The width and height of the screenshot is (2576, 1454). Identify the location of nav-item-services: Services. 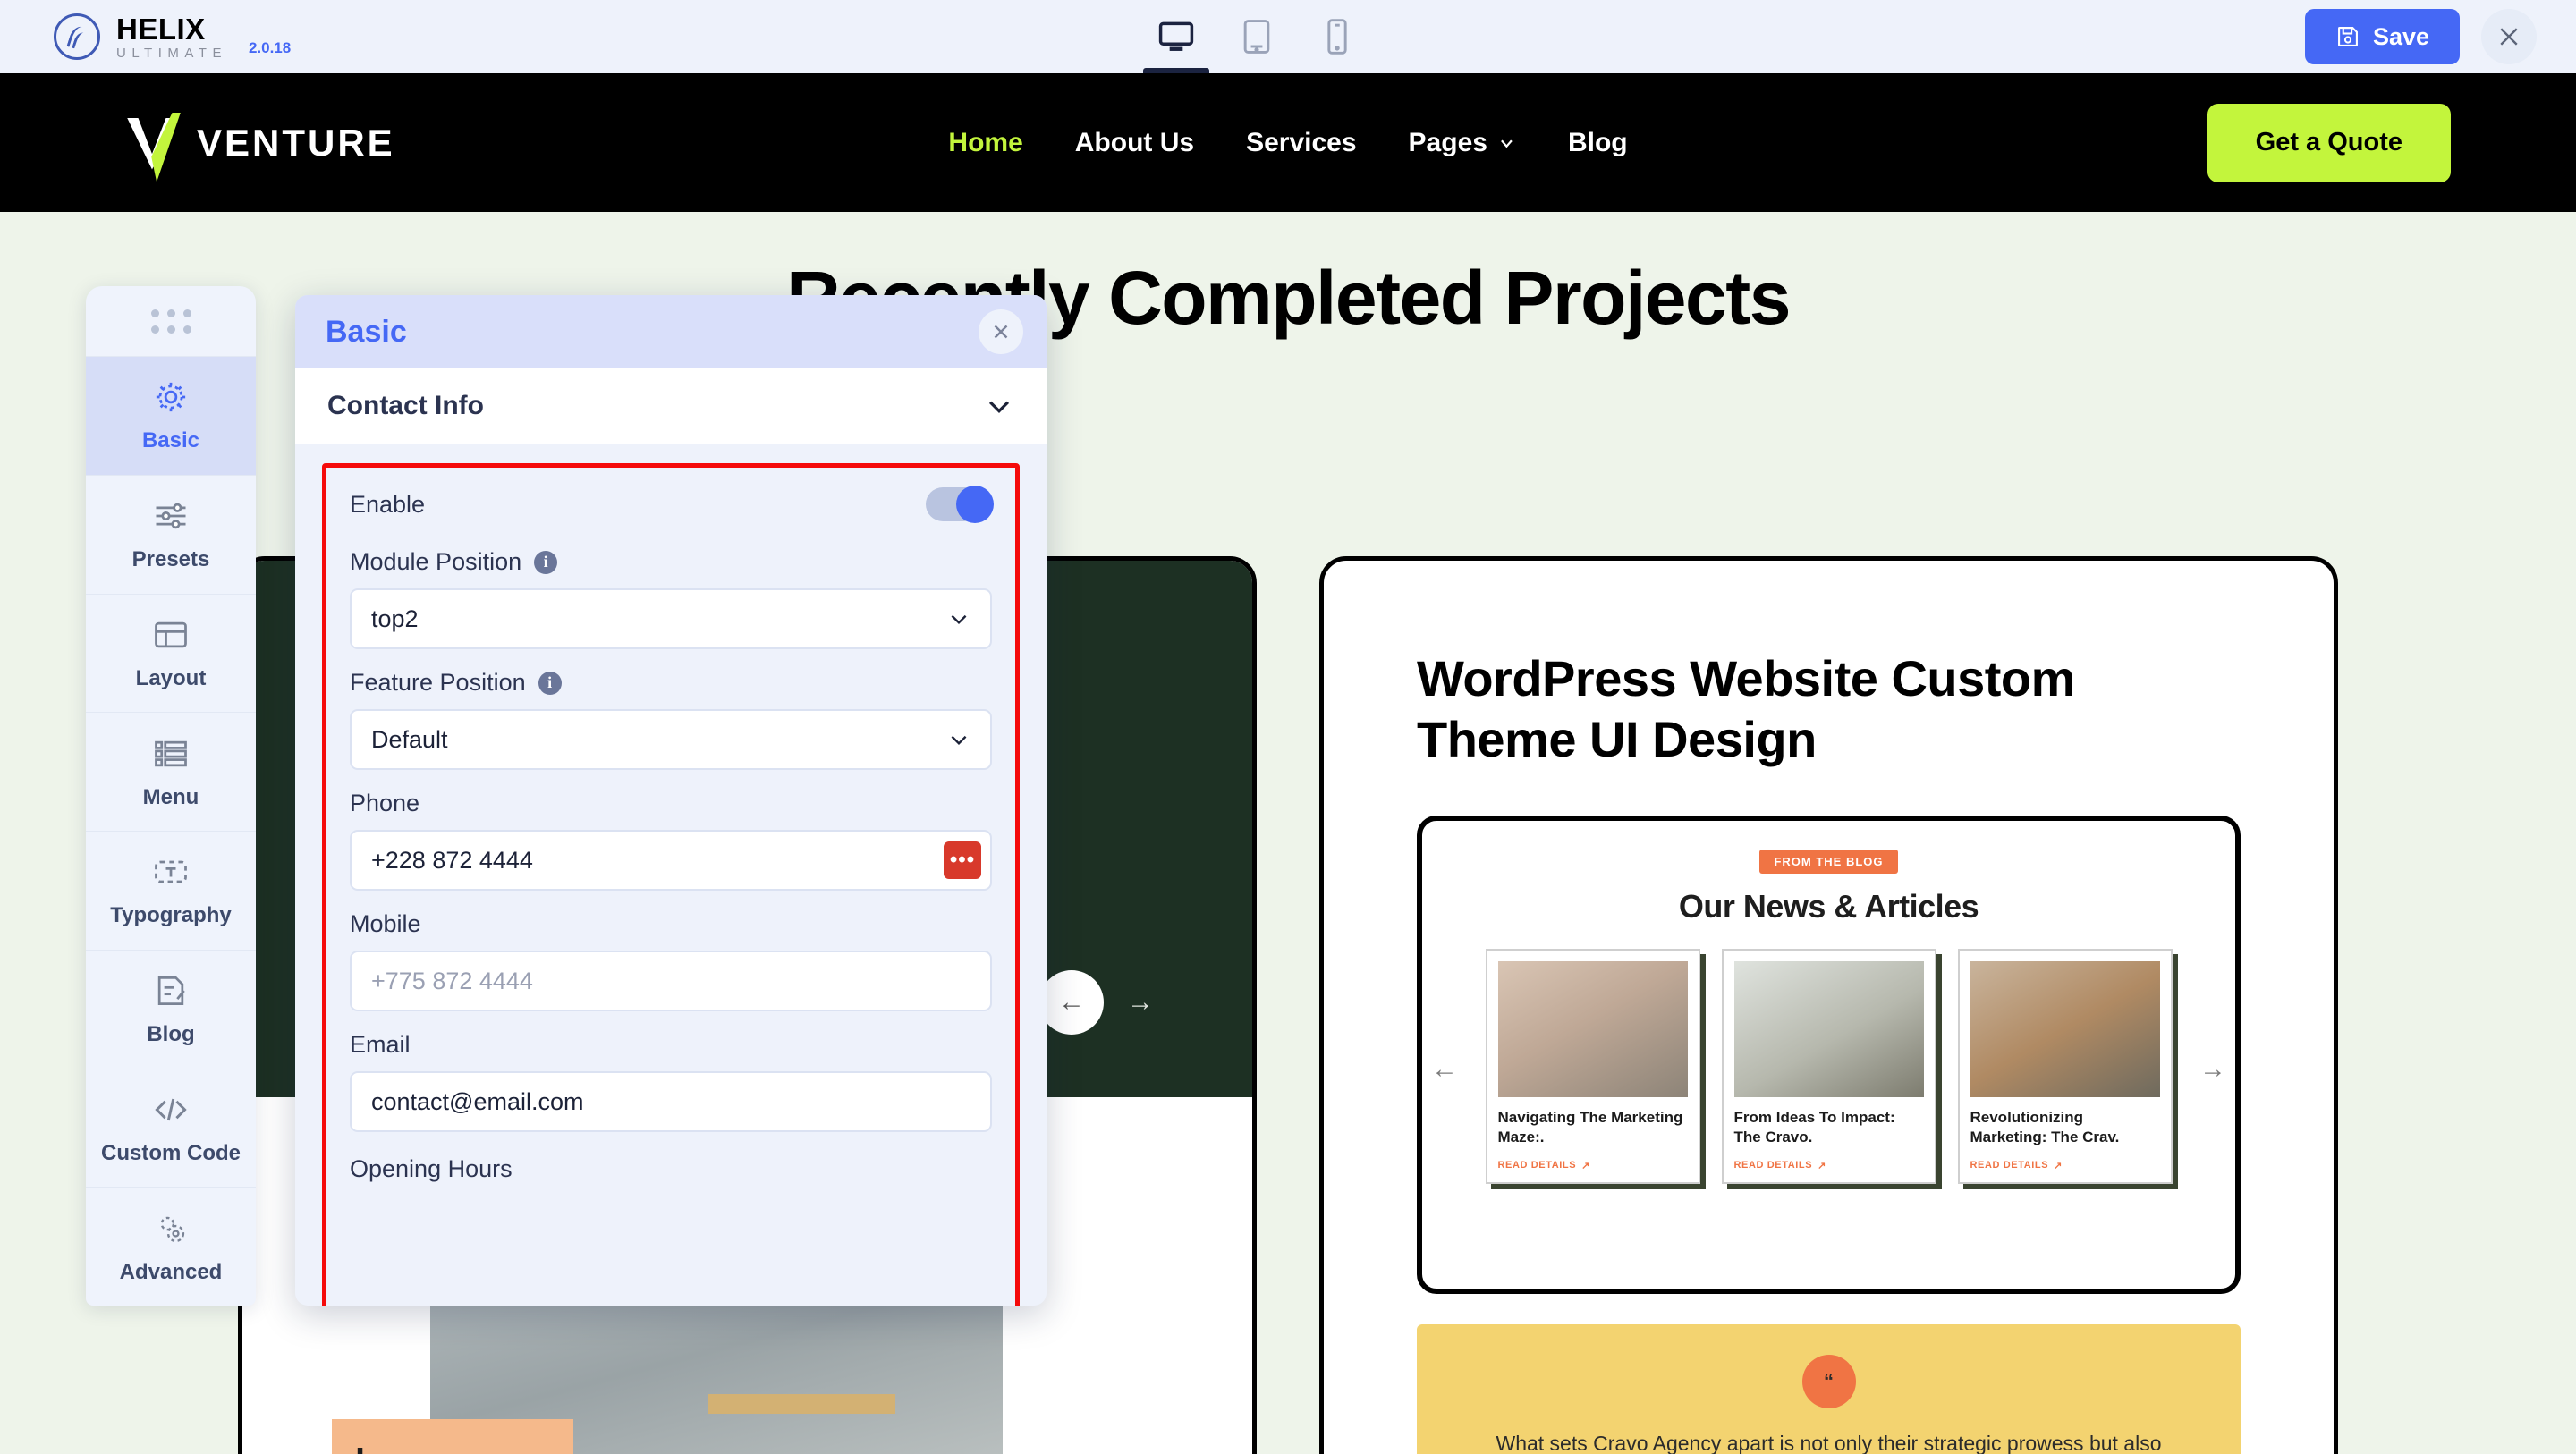
(1301, 143).